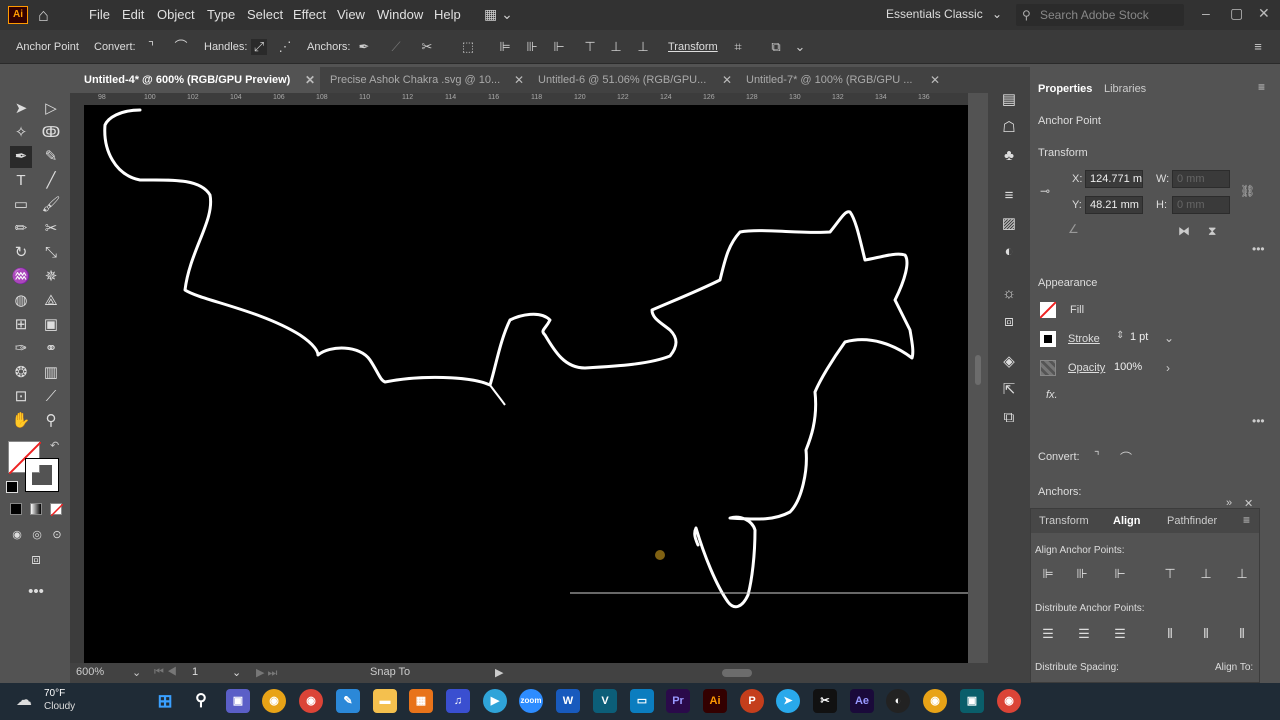 The height and width of the screenshot is (720, 1280). I want to click on after-effects-icon: Ae, so click(862, 701).